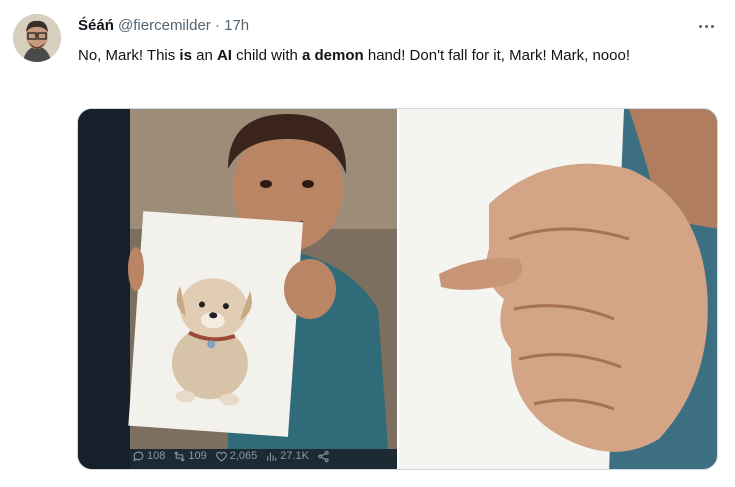 Image resolution: width=735 pixels, height=487 pixels. I want to click on tweet-text-bold: AI, so click(224, 55).